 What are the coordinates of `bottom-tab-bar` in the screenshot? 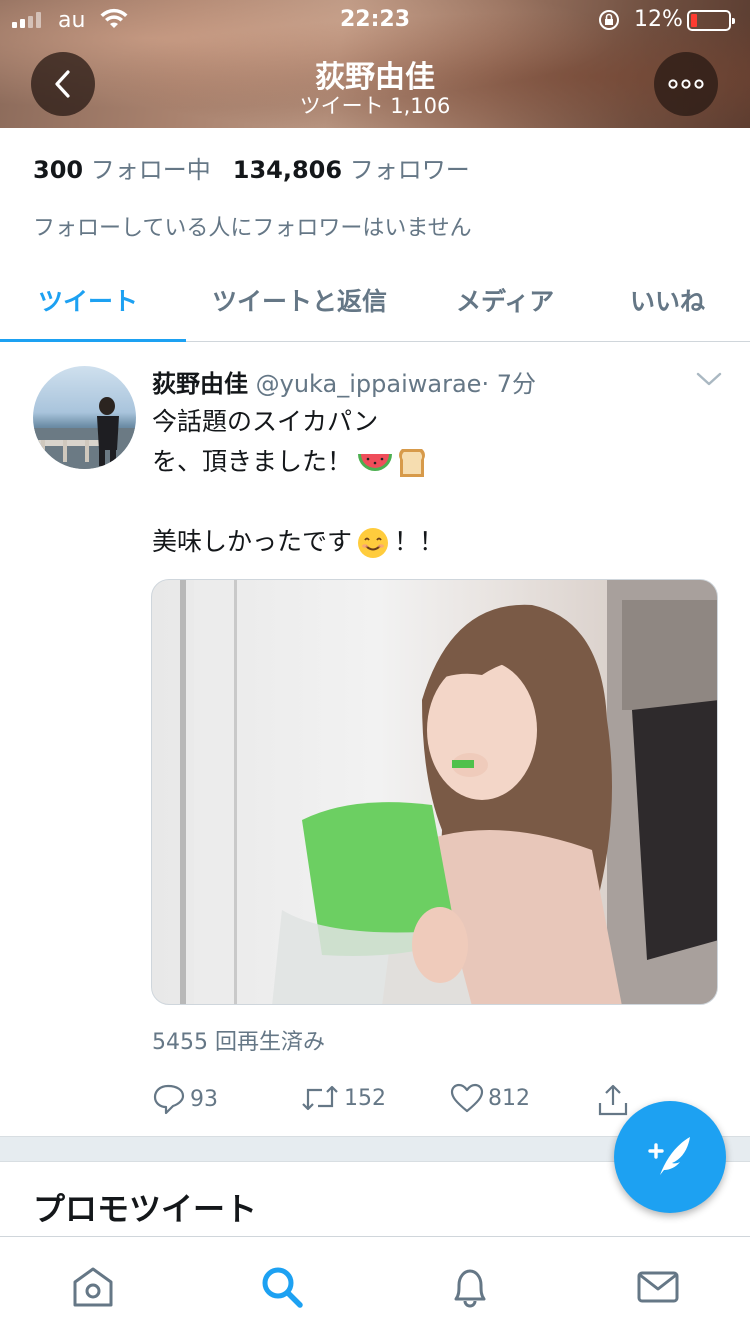 It's located at (375, 1285).